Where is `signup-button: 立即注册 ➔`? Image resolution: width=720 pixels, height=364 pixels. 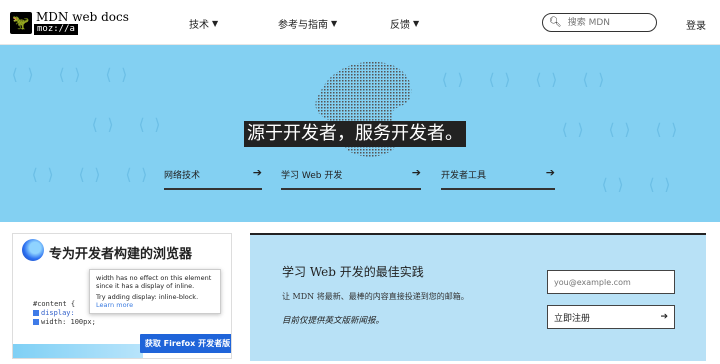 signup-button: 立即注册 ➔ is located at coordinates (611, 317).